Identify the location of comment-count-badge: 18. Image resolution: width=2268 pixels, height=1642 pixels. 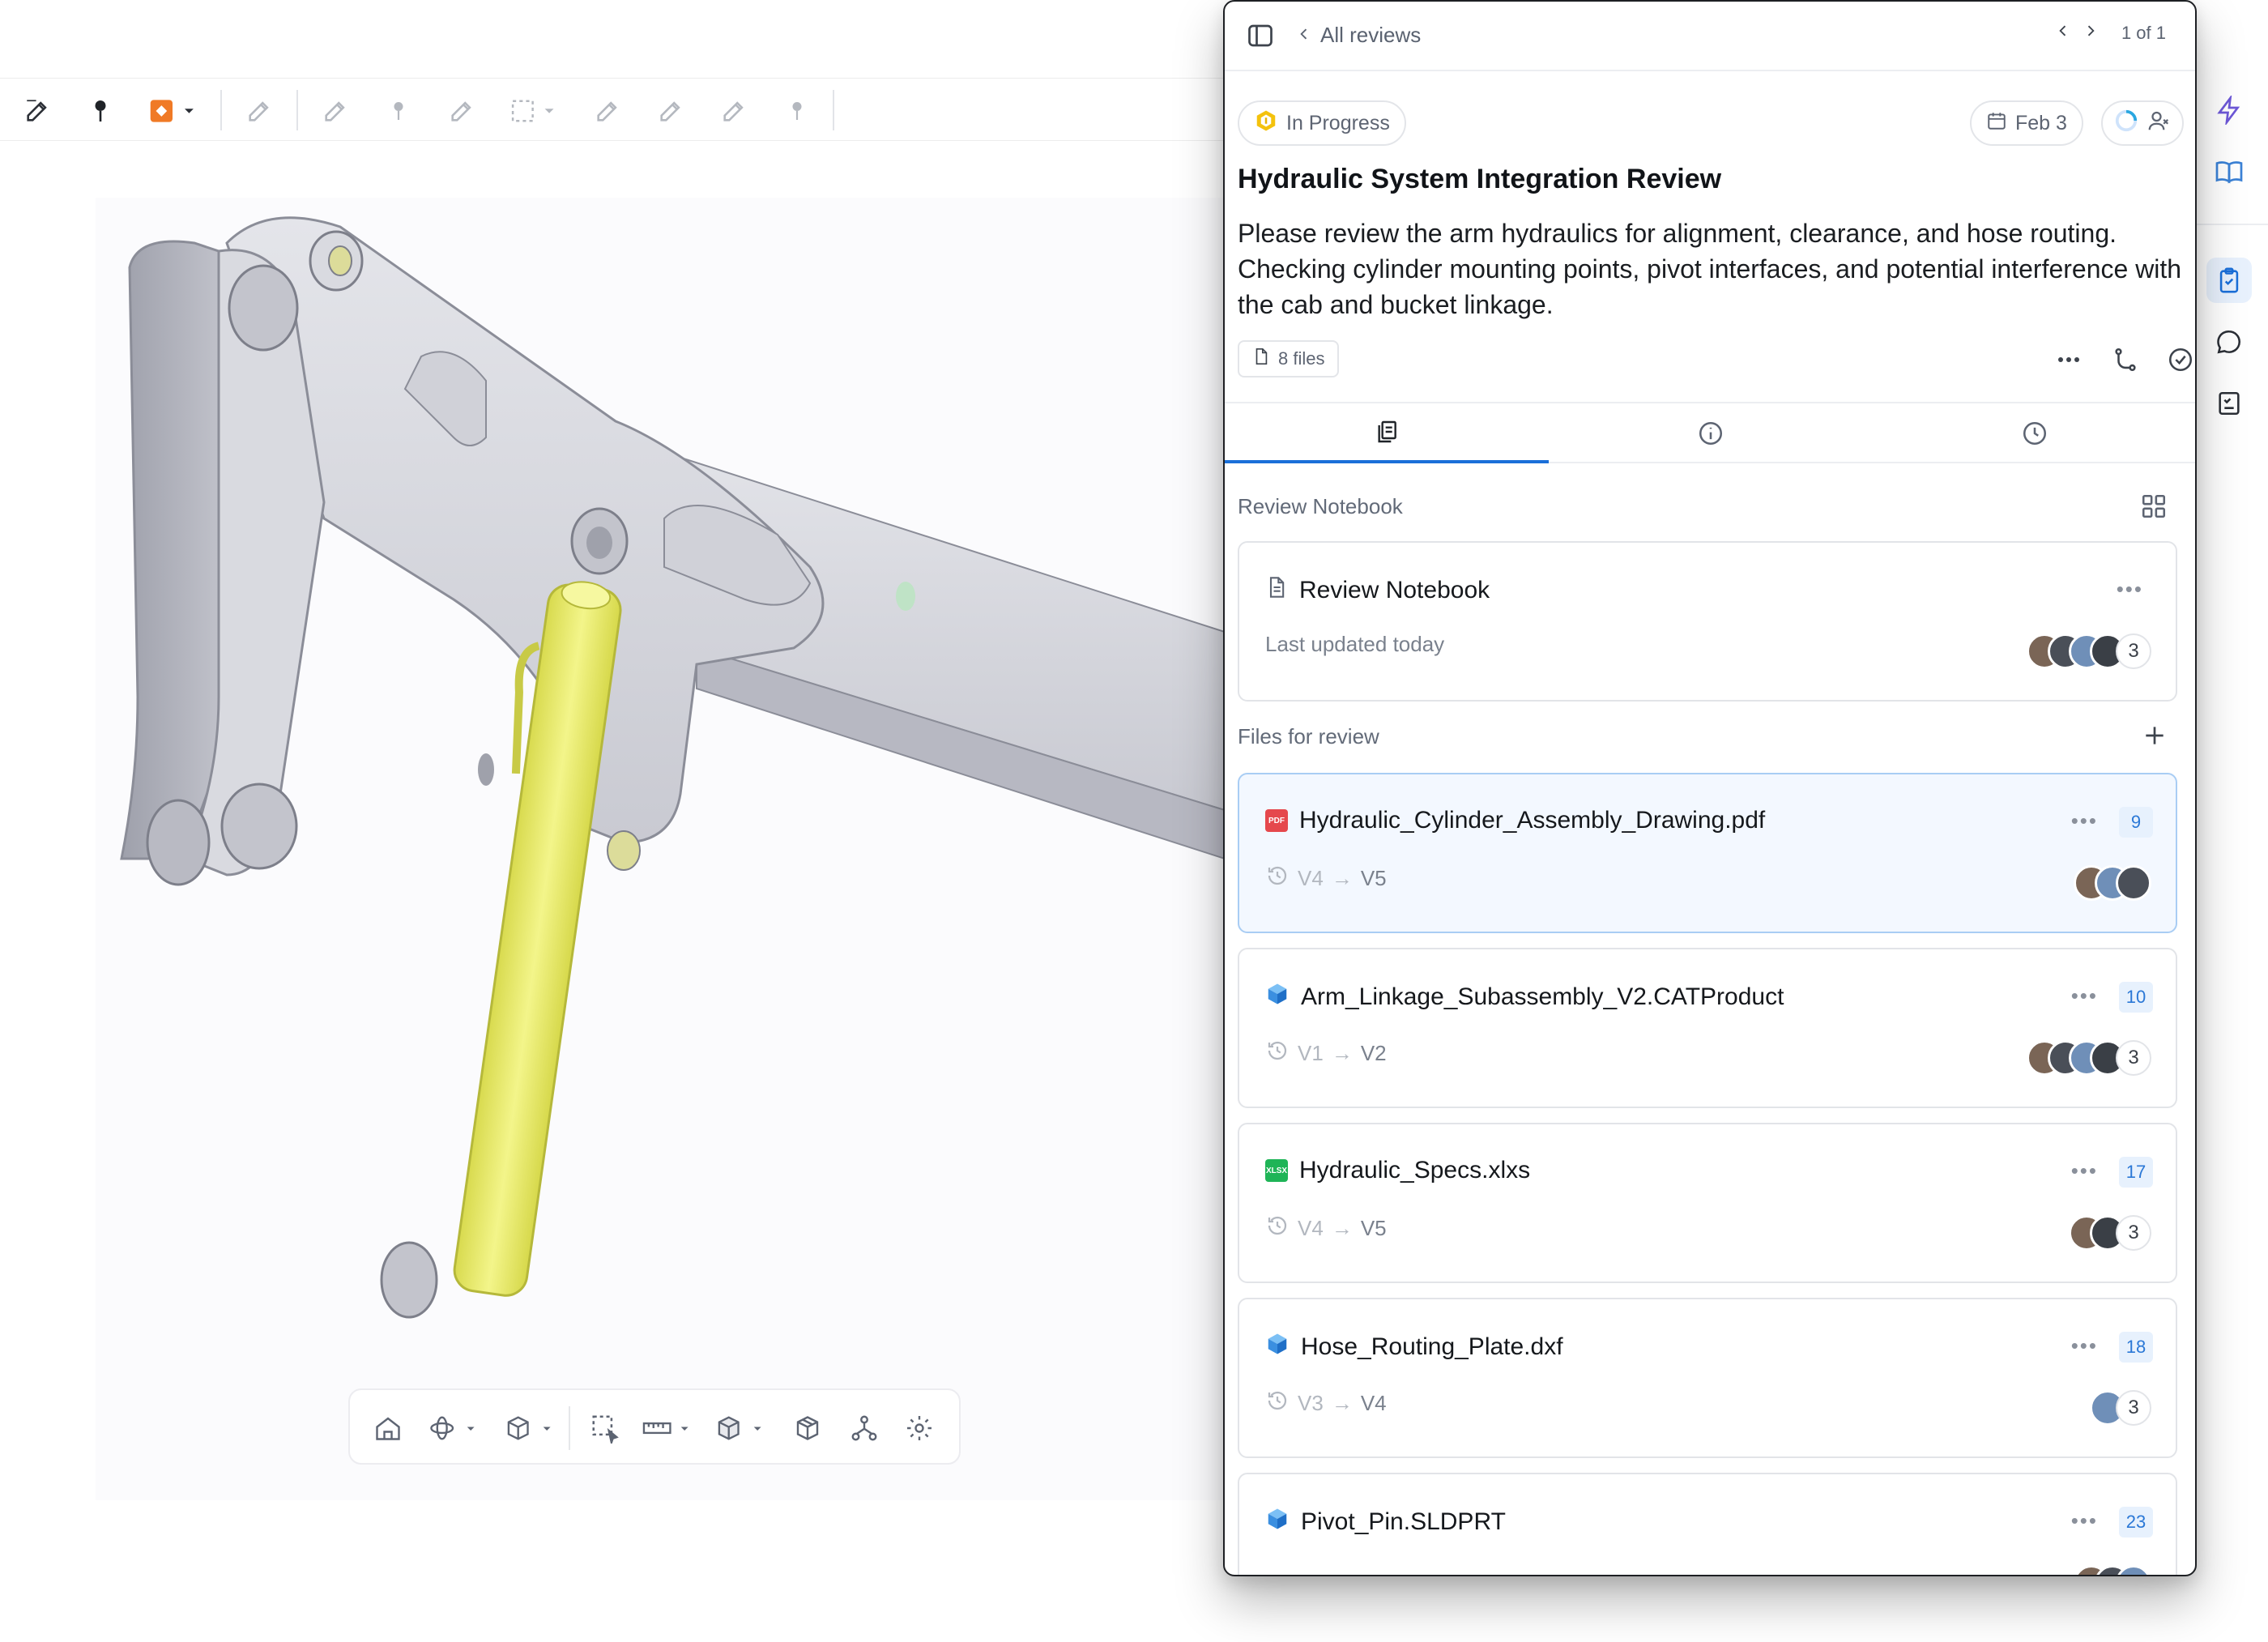
(2136, 1347).